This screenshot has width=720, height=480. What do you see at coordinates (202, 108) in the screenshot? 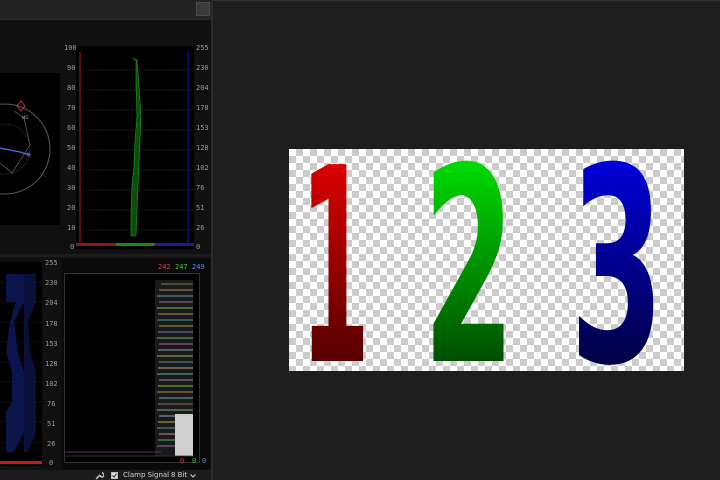
I see `parade-right-tick: 178` at bounding box center [202, 108].